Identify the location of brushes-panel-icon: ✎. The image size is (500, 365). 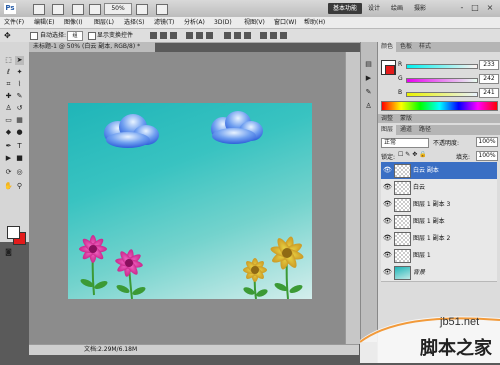
(368, 92).